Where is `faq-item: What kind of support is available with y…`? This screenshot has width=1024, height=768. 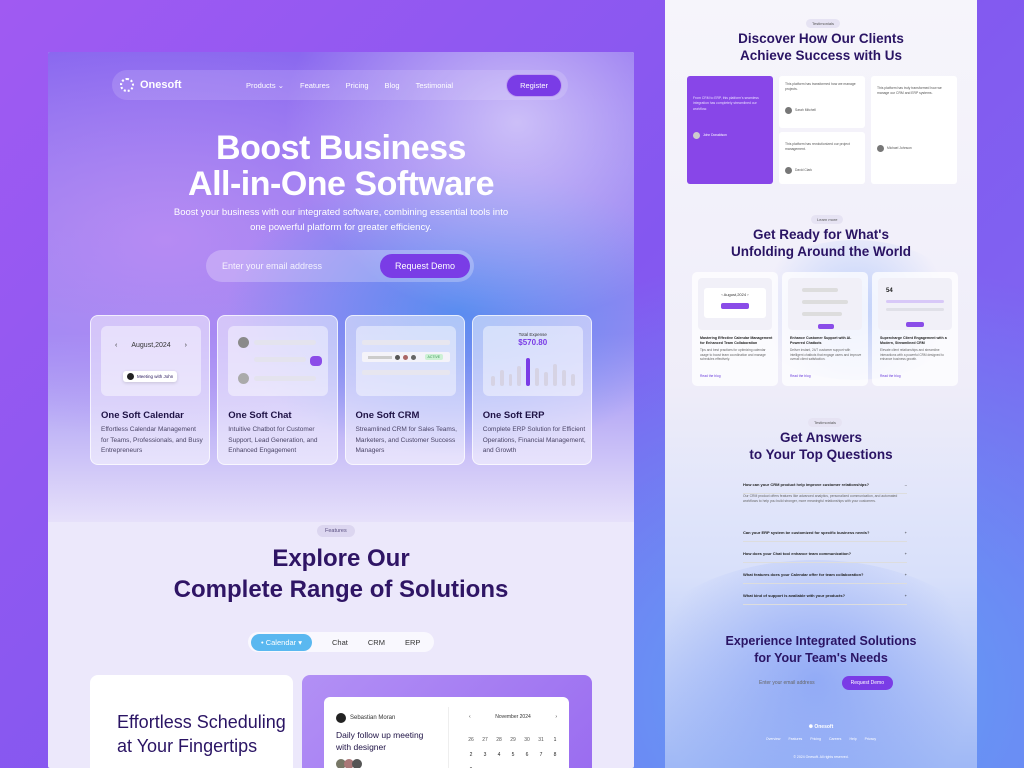
faq-item: What kind of support is available with y… is located at coordinates (825, 599).